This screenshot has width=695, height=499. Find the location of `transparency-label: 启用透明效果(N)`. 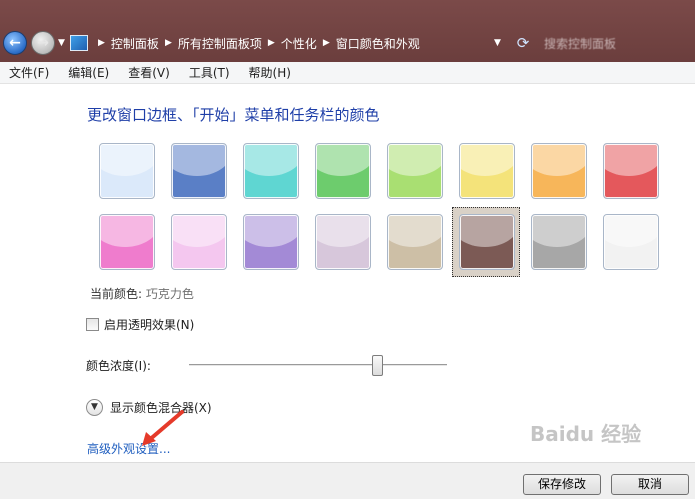

transparency-label: 启用透明效果(N) is located at coordinates (149, 325).